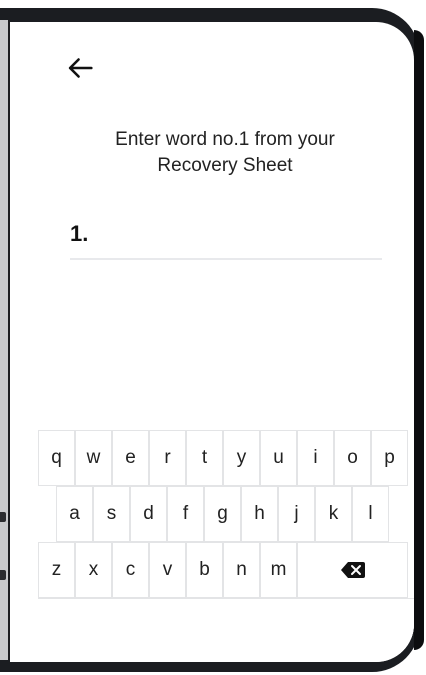 The height and width of the screenshot is (675, 426). I want to click on instruction-text: Enter word no.1 from your Recovery Sheet, so click(225, 153).